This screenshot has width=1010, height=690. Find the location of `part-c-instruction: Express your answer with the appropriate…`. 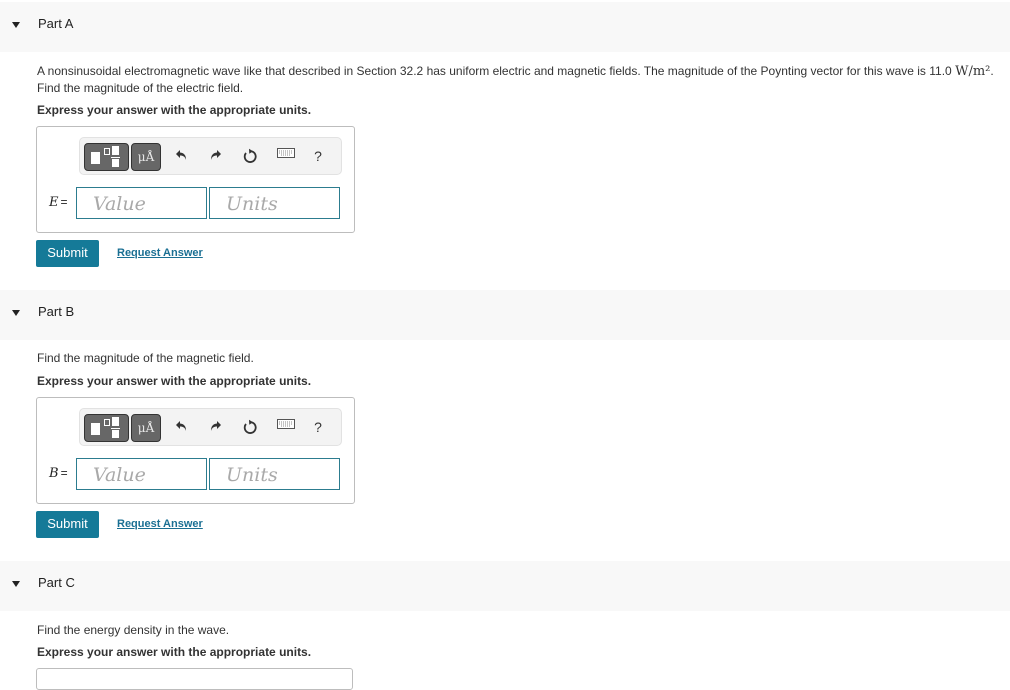

part-c-instruction: Express your answer with the appropriate… is located at coordinates (174, 652).